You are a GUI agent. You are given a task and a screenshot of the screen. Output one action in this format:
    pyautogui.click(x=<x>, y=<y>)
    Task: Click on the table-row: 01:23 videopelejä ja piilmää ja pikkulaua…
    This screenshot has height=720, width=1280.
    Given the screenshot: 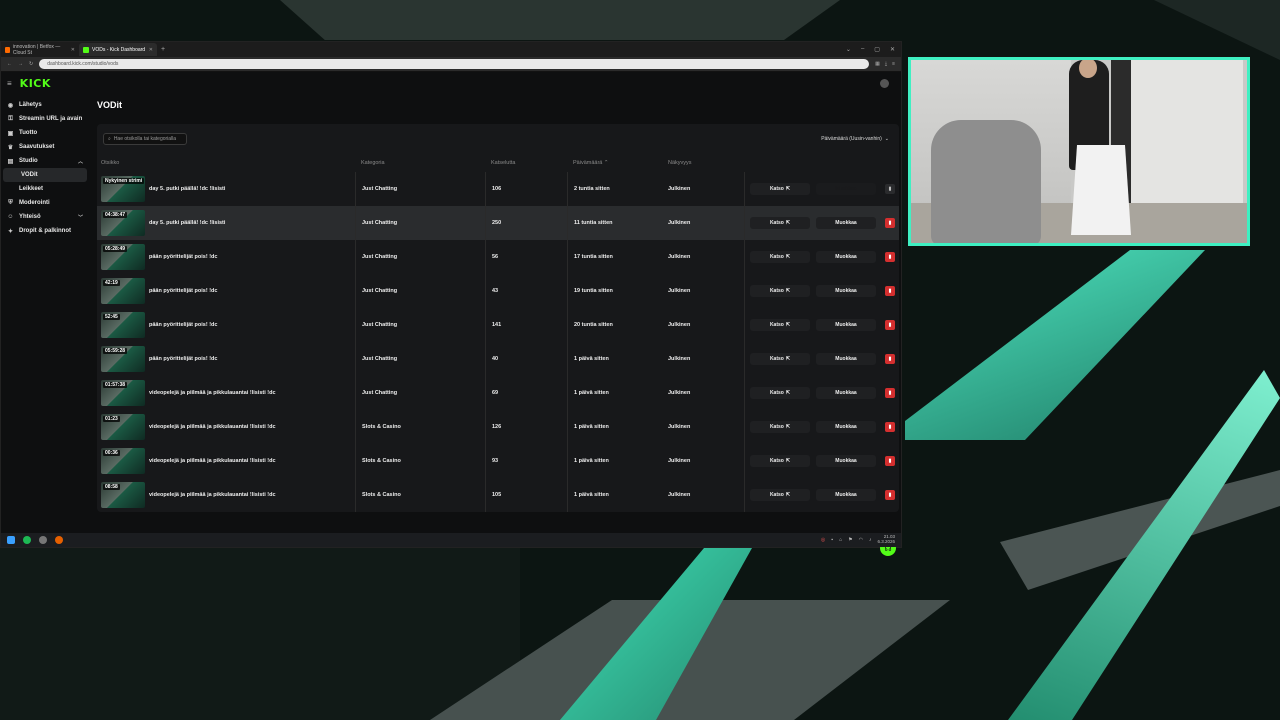 What is the action you would take?
    pyautogui.click(x=498, y=427)
    